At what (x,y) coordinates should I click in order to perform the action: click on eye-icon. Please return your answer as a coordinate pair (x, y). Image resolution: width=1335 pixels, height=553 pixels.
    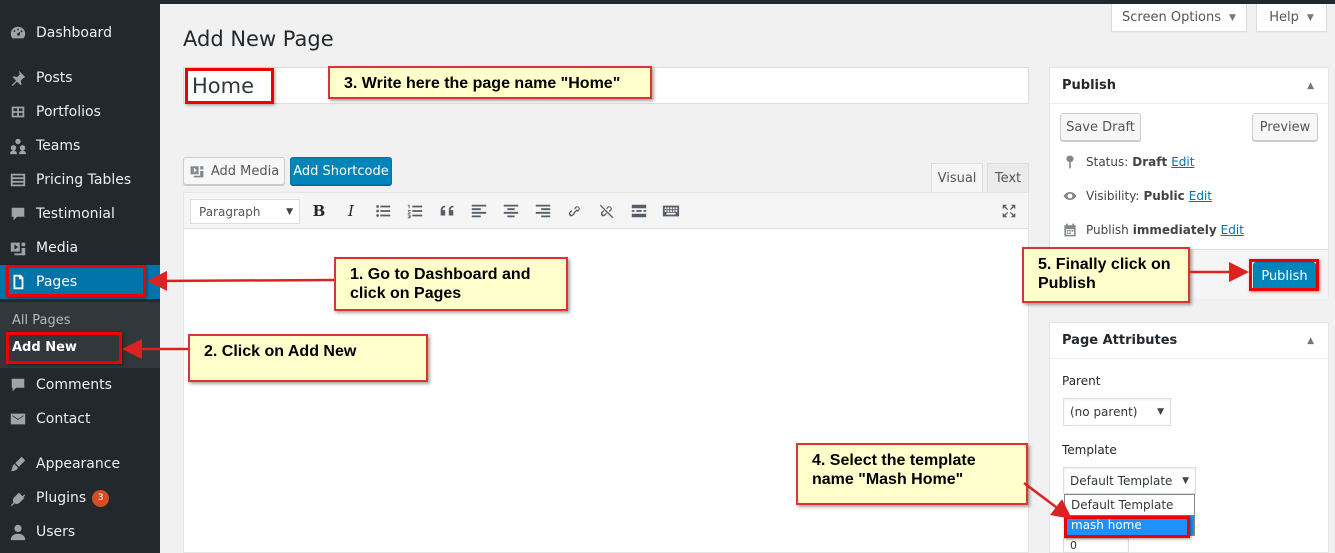
    Looking at the image, I should click on (1070, 196).